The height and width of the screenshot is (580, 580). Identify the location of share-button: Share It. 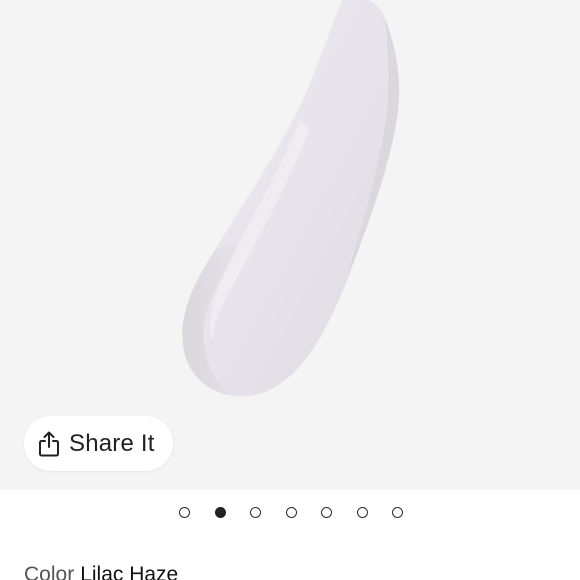
(98, 443).